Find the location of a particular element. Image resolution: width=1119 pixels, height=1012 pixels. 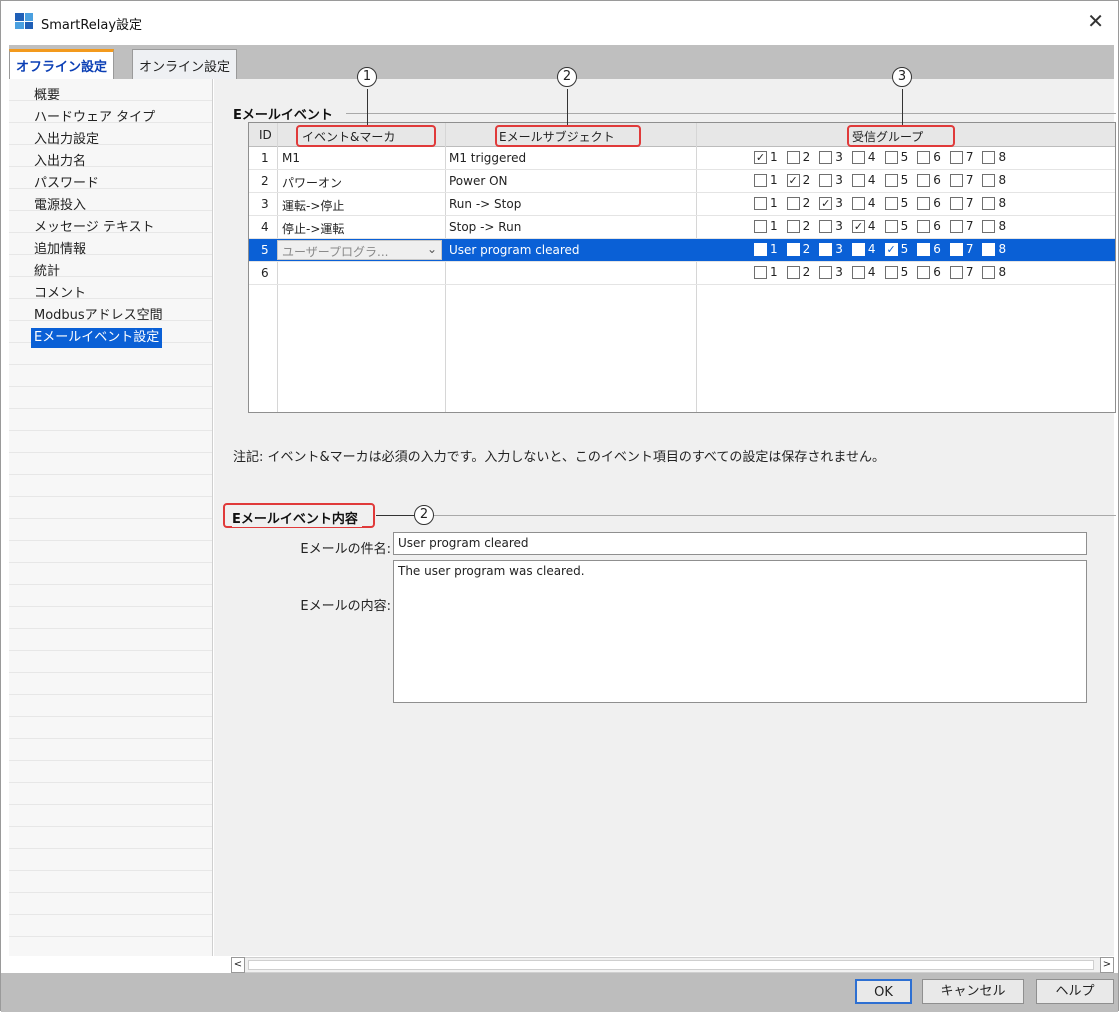

table-row: 2 パワーオン Power ON 1 ✓ 2 3 4 5 6 7 8 is located at coordinates (682, 181).